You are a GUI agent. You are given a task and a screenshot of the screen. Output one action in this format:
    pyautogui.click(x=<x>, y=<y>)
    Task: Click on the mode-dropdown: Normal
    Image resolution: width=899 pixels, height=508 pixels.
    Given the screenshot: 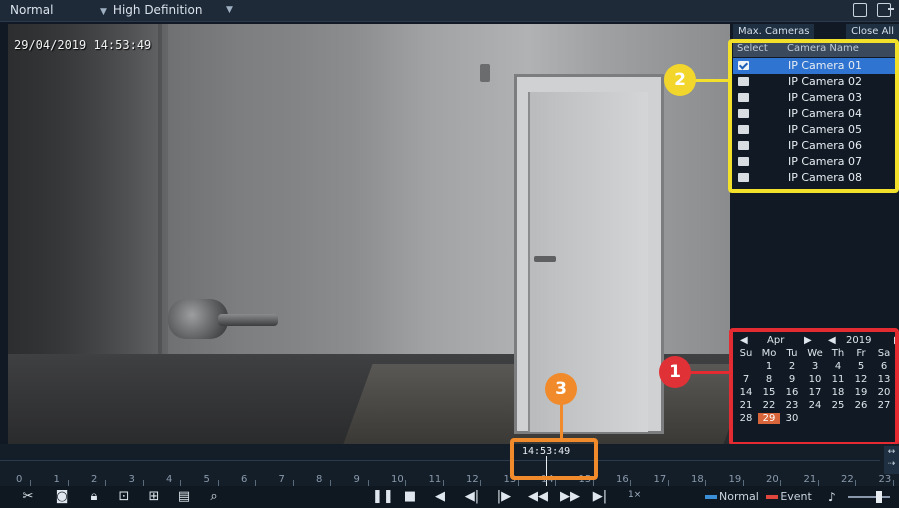 What is the action you would take?
    pyautogui.click(x=31, y=10)
    